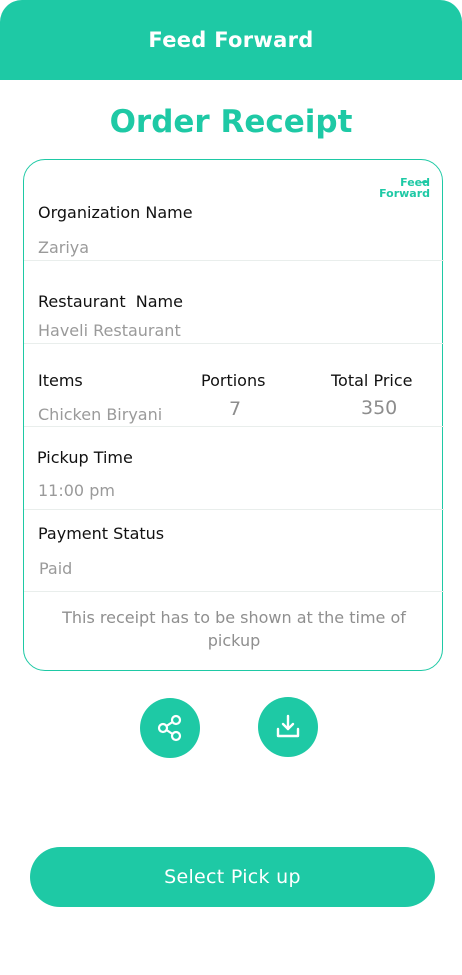 The image size is (462, 975). Describe the element at coordinates (235, 409) in the screenshot. I see `portions-value: 7` at that location.